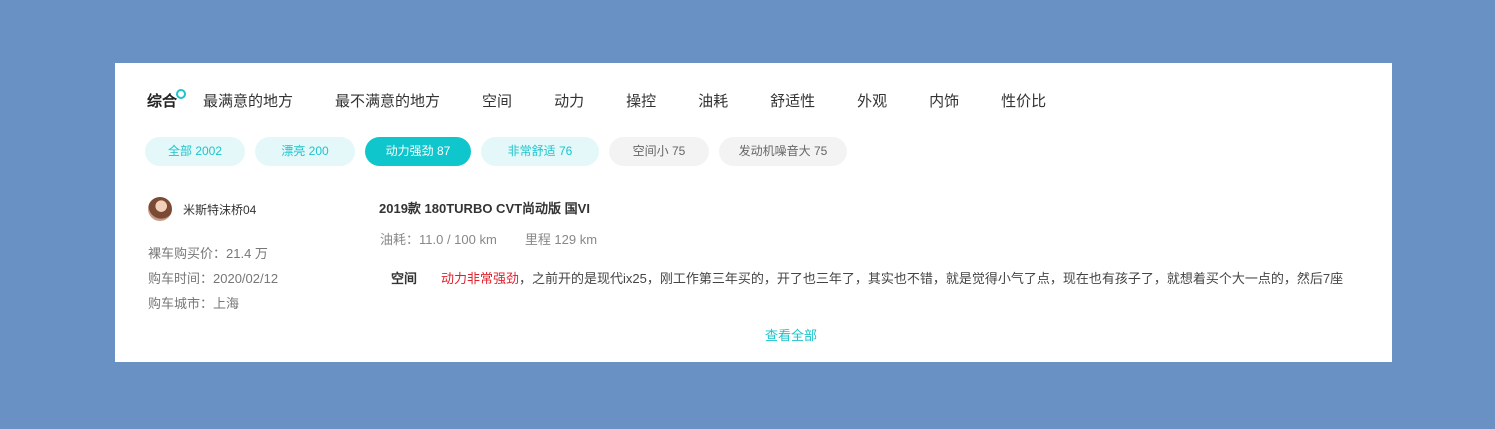 This screenshot has width=1495, height=429. Describe the element at coordinates (305, 151) in the screenshot. I see `tag-beautiful: 漂亮 200` at that location.